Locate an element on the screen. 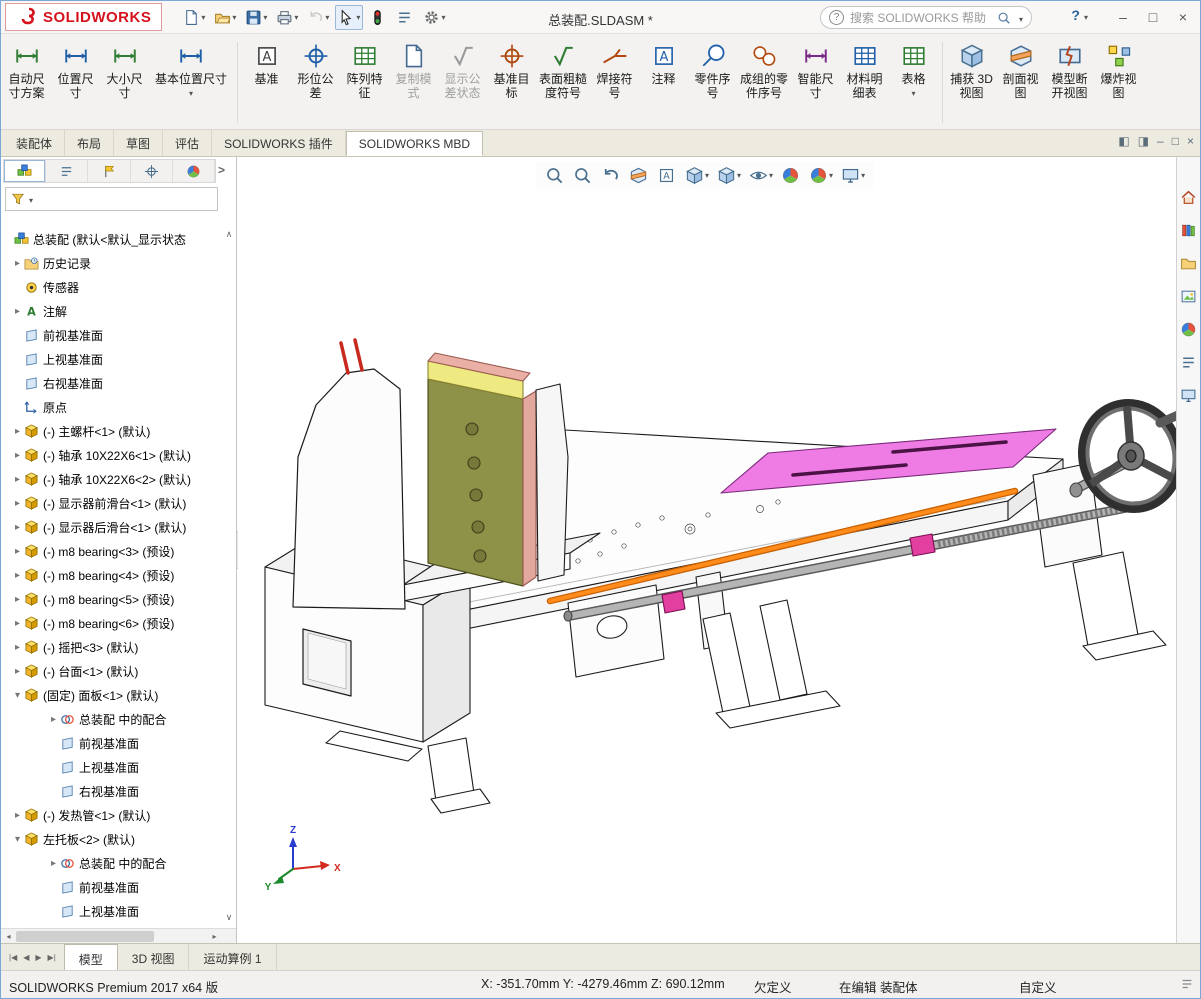 The image size is (1201, 999). panel-expand-icon is located at coordinates (225, 170).